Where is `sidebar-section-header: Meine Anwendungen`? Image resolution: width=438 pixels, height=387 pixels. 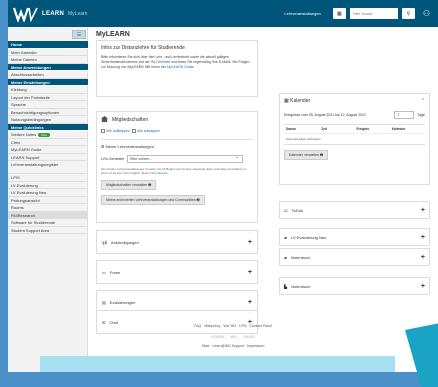 sidebar-section-header: Meine Anwendungen is located at coordinates (48, 67).